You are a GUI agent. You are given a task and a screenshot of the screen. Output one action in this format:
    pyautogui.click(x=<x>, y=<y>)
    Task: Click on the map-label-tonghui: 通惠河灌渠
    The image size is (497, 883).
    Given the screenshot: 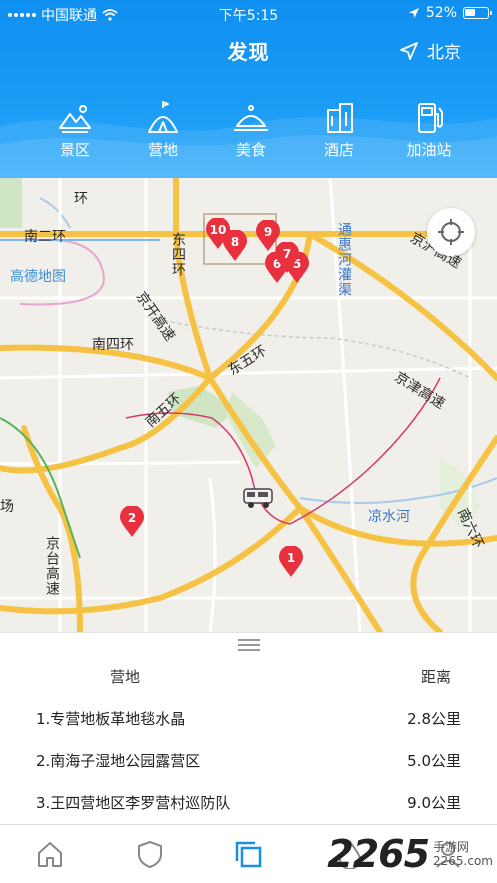 What is the action you would take?
    pyautogui.click(x=344, y=259)
    